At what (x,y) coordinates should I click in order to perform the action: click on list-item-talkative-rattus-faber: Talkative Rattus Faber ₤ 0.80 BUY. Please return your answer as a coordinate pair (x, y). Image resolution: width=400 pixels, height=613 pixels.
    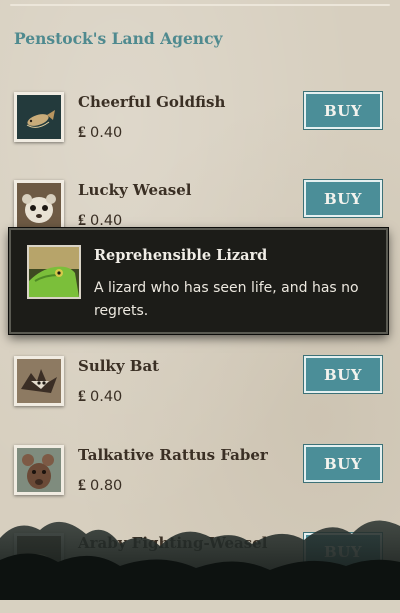
    Looking at the image, I should click on (200, 484).